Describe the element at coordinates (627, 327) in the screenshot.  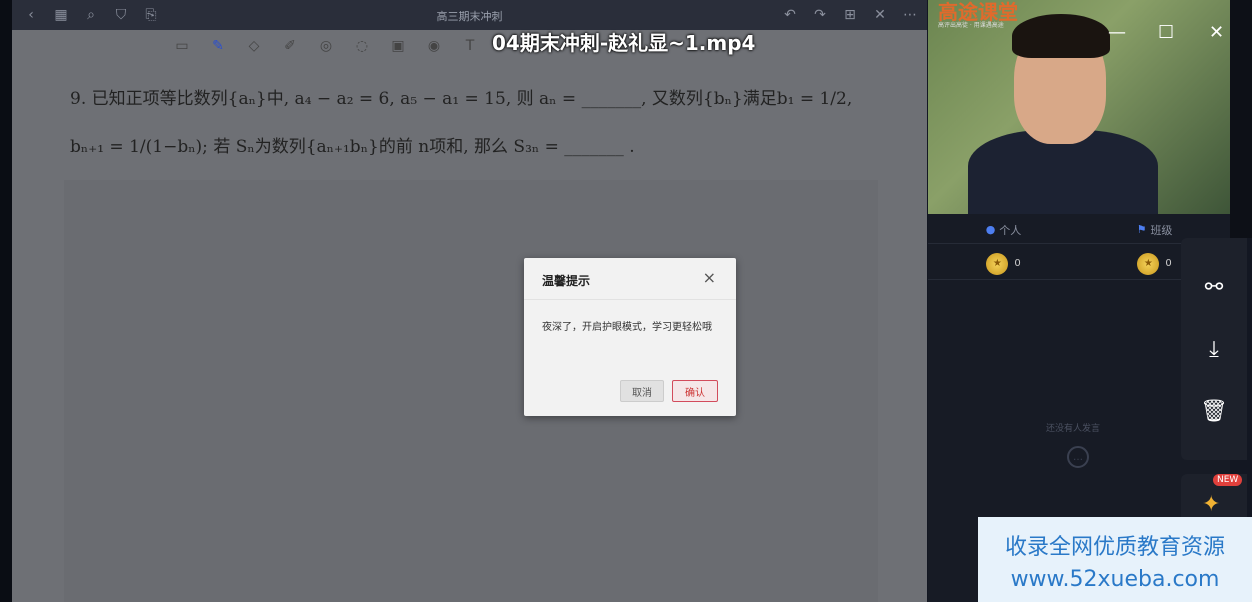
I see `dialog-message: 夜深了，开启护眼模式，学习更轻松哦` at that location.